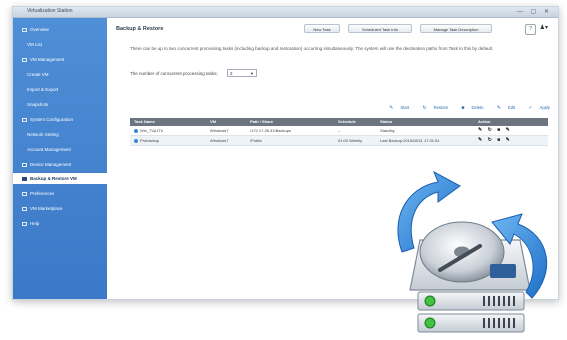  What do you see at coordinates (60, 223) in the screenshot?
I see `sidebar-item-help: Help` at bounding box center [60, 223].